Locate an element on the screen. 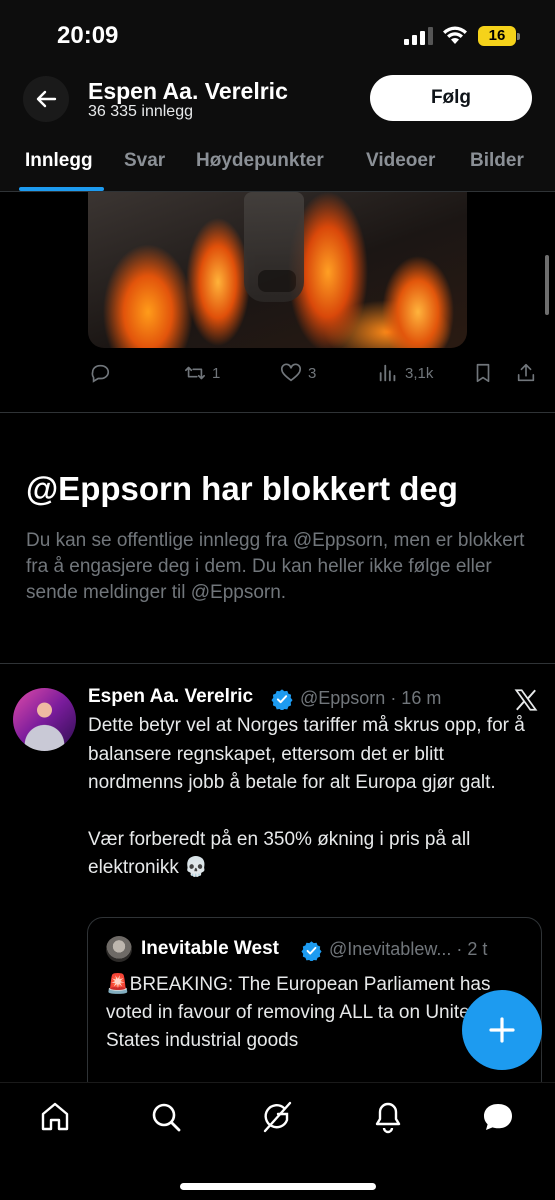  media-figure is located at coordinates (274, 247).